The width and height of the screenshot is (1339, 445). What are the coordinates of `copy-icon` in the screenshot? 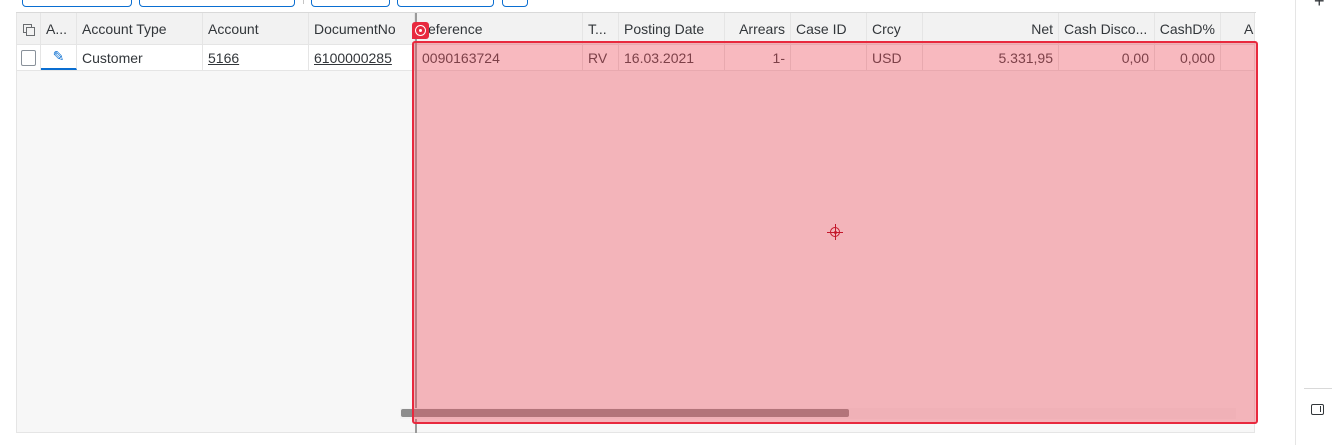 It's located at (29, 29).